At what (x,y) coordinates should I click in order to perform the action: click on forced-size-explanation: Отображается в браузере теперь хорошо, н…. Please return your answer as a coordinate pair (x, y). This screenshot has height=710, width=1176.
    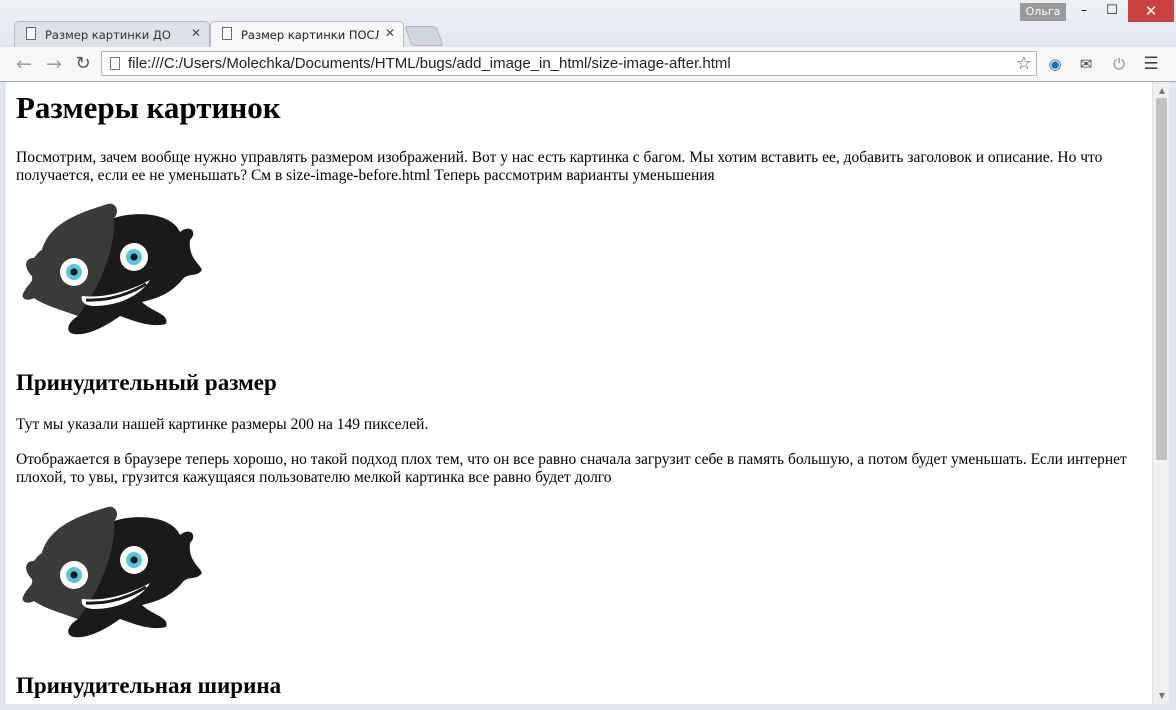
    Looking at the image, I should click on (571, 468).